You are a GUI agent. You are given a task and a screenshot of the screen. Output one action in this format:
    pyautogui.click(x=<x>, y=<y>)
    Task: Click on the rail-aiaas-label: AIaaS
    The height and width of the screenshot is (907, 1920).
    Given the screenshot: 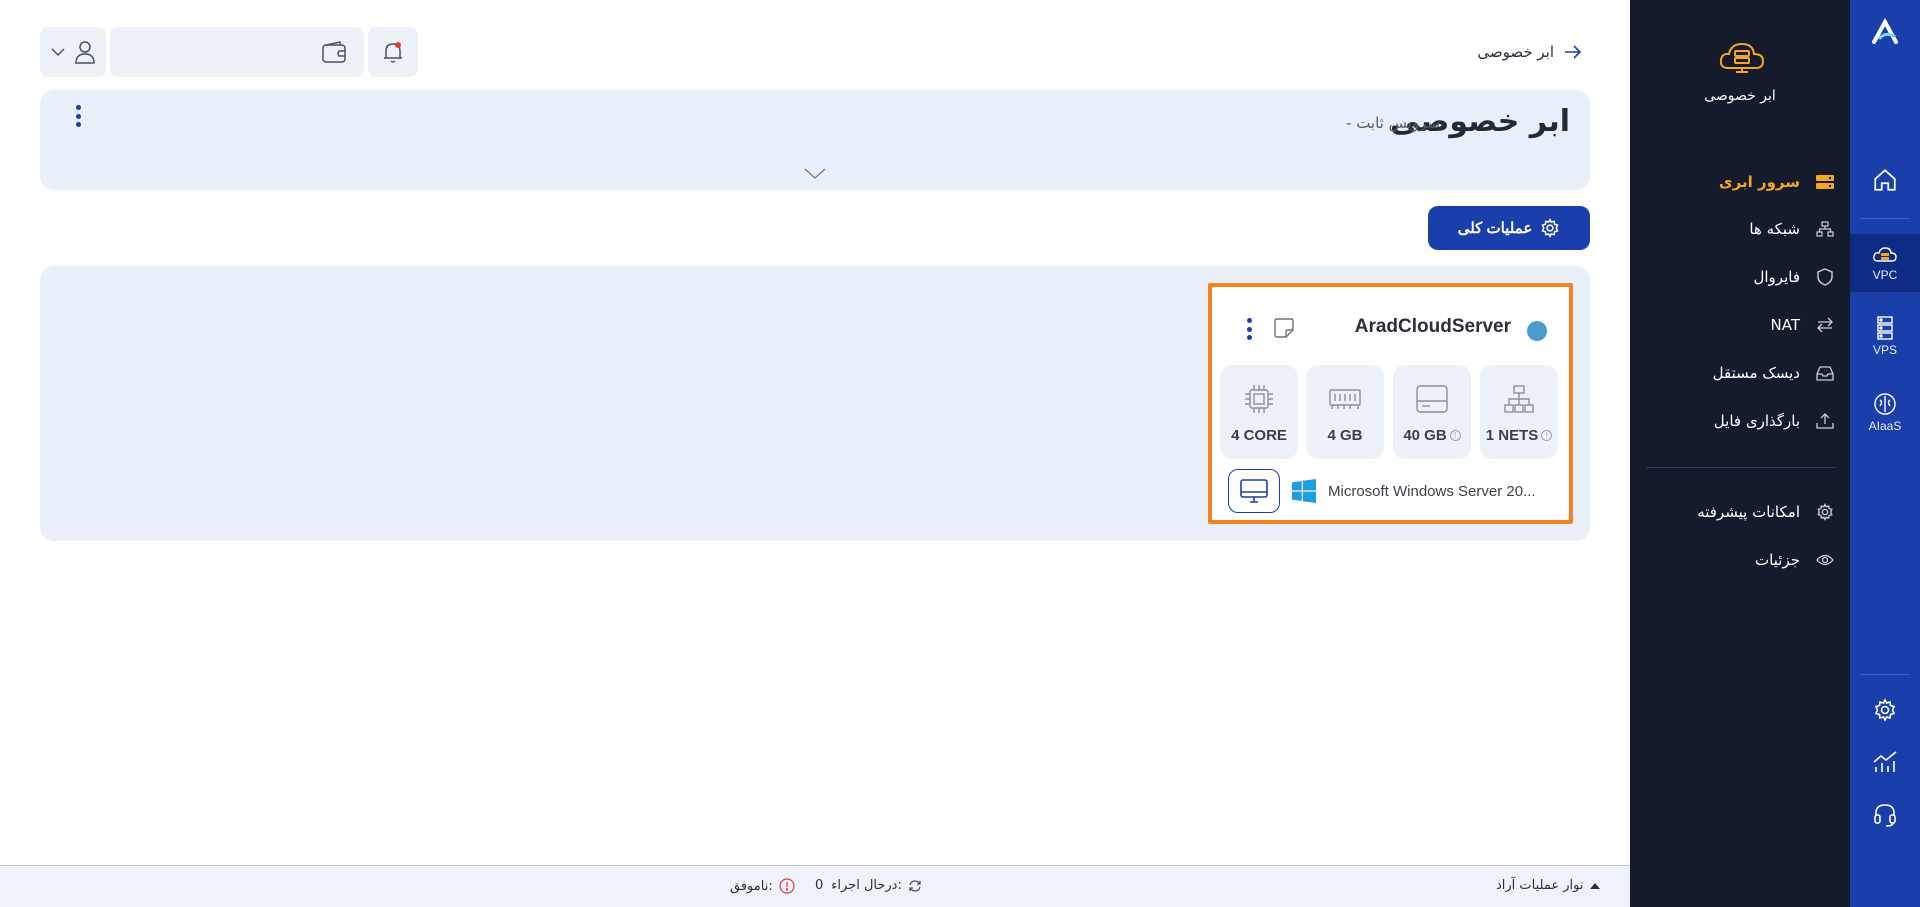 What is the action you would take?
    pyautogui.click(x=1885, y=425)
    